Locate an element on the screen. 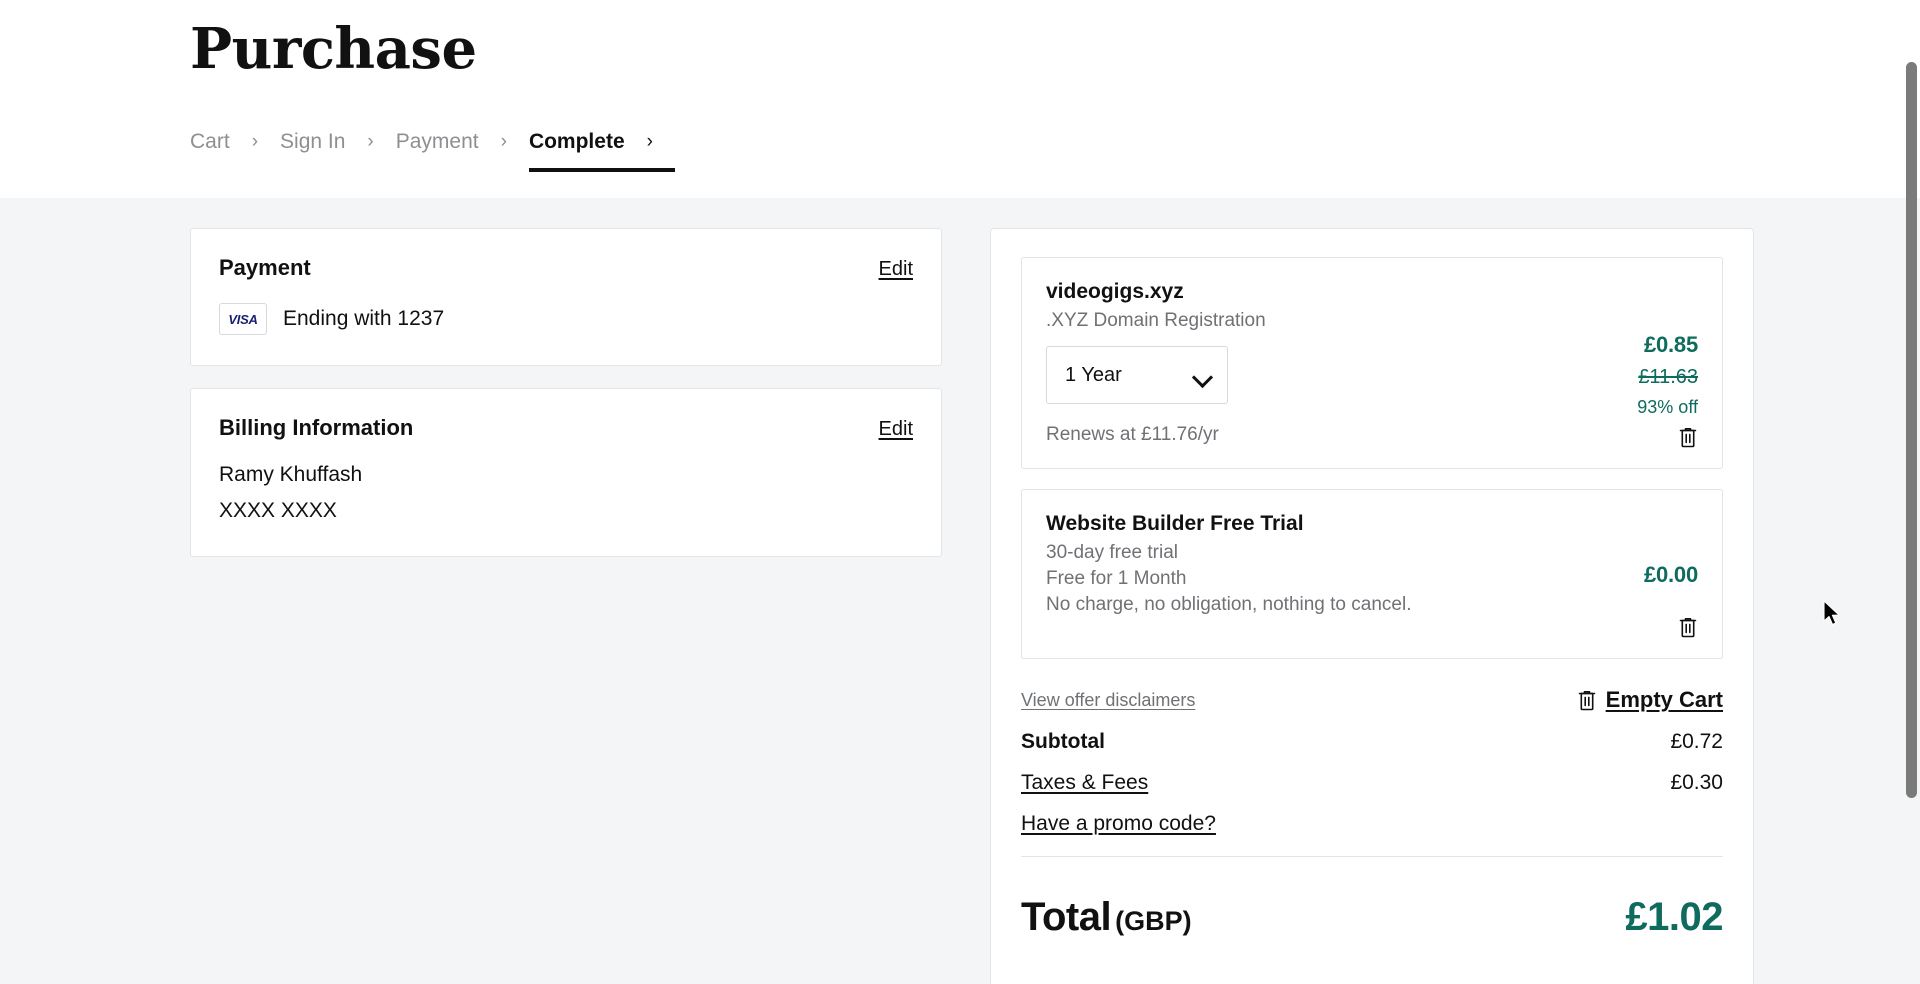 The width and height of the screenshot is (1920, 984). subtotal-label: Subtotal is located at coordinates (1063, 741).